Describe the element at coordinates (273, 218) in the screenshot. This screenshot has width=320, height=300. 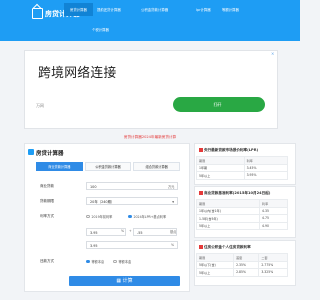
I see `table-cell: 4.75` at that location.